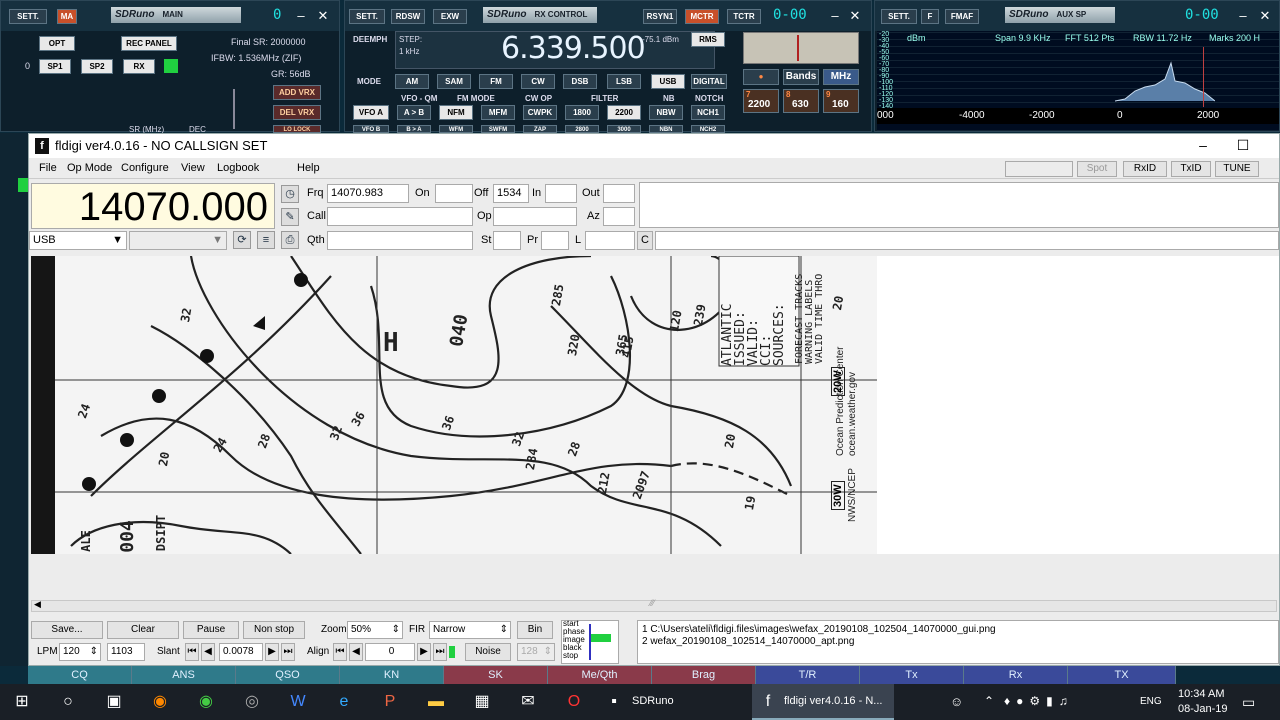 The width and height of the screenshot is (1280, 720). What do you see at coordinates (139, 66) in the screenshot?
I see `rx-button: RX` at bounding box center [139, 66].